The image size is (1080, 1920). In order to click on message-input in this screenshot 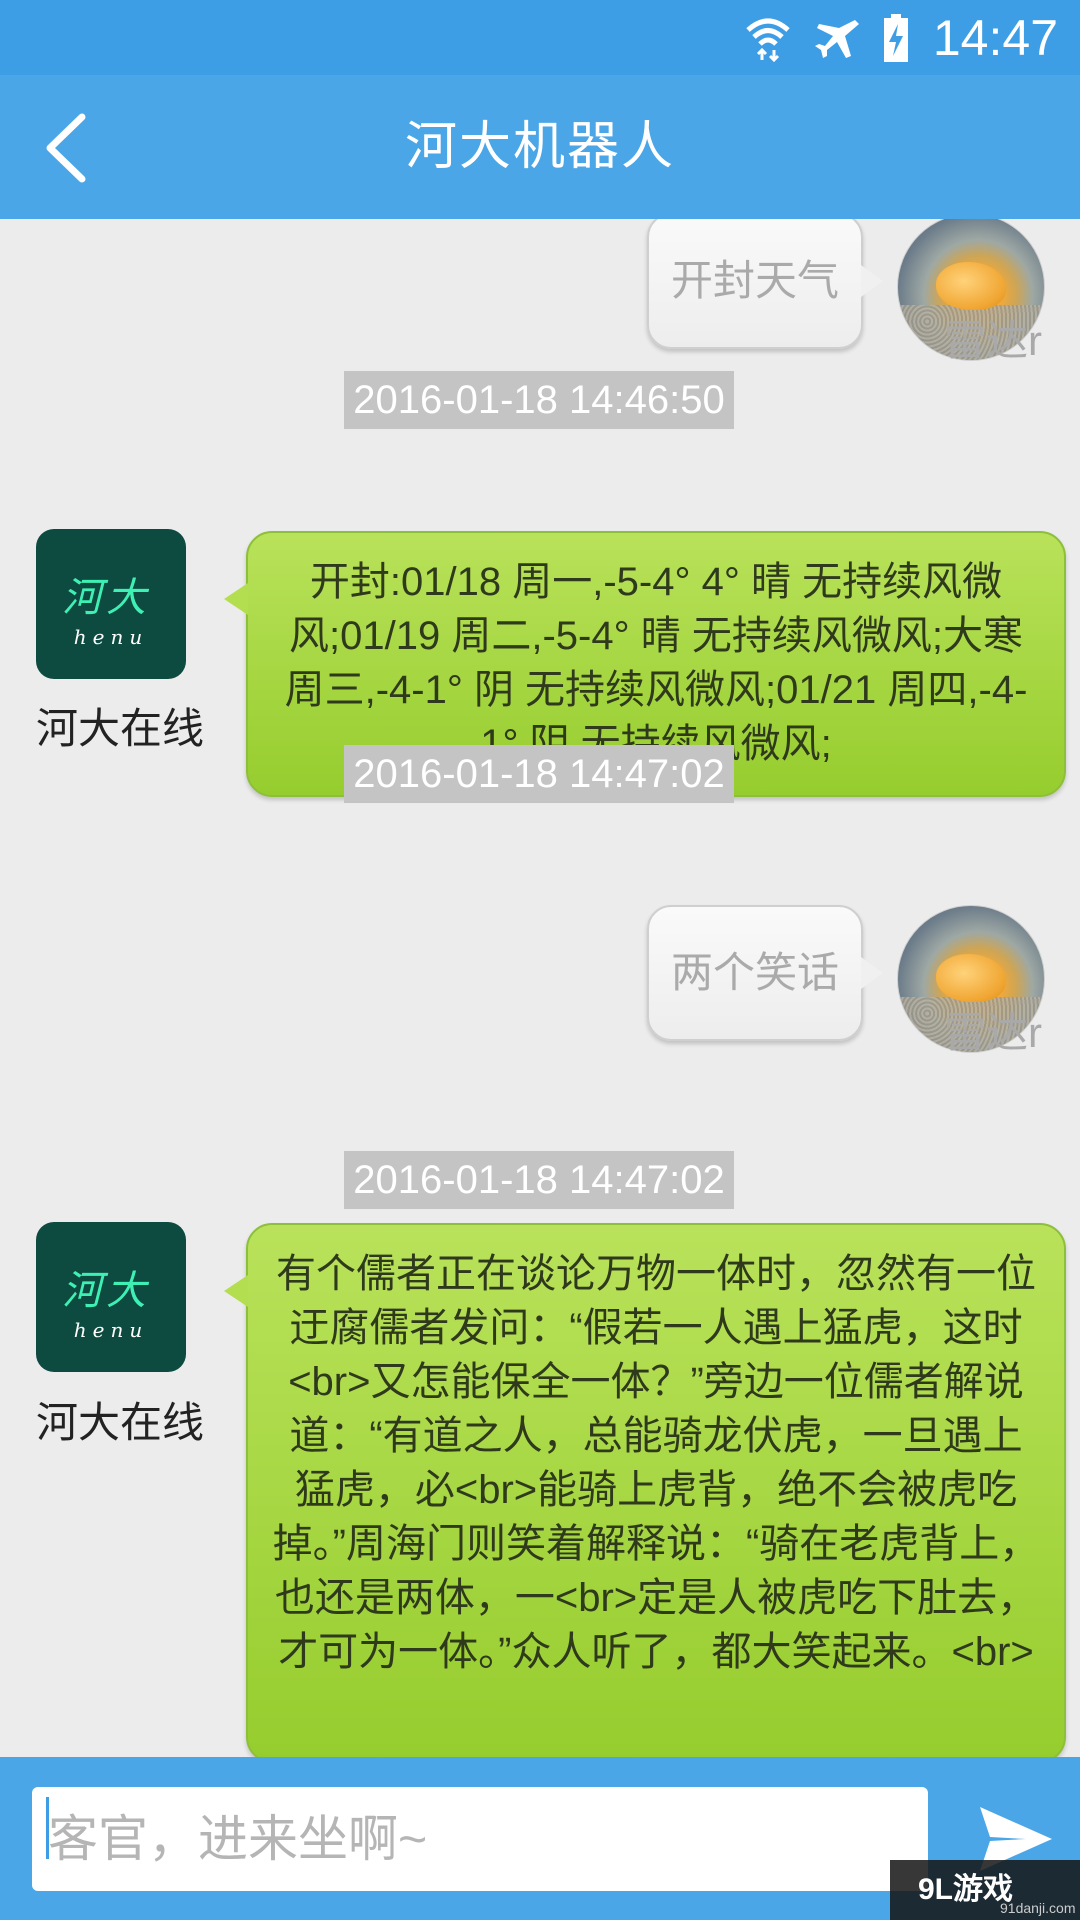, I will do `click(480, 1839)`.